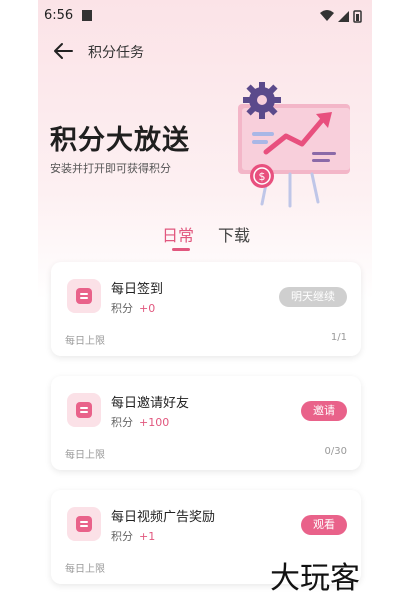 The image size is (400, 600). Describe the element at coordinates (324, 525) in the screenshot. I see `watch-button: 观看` at that location.